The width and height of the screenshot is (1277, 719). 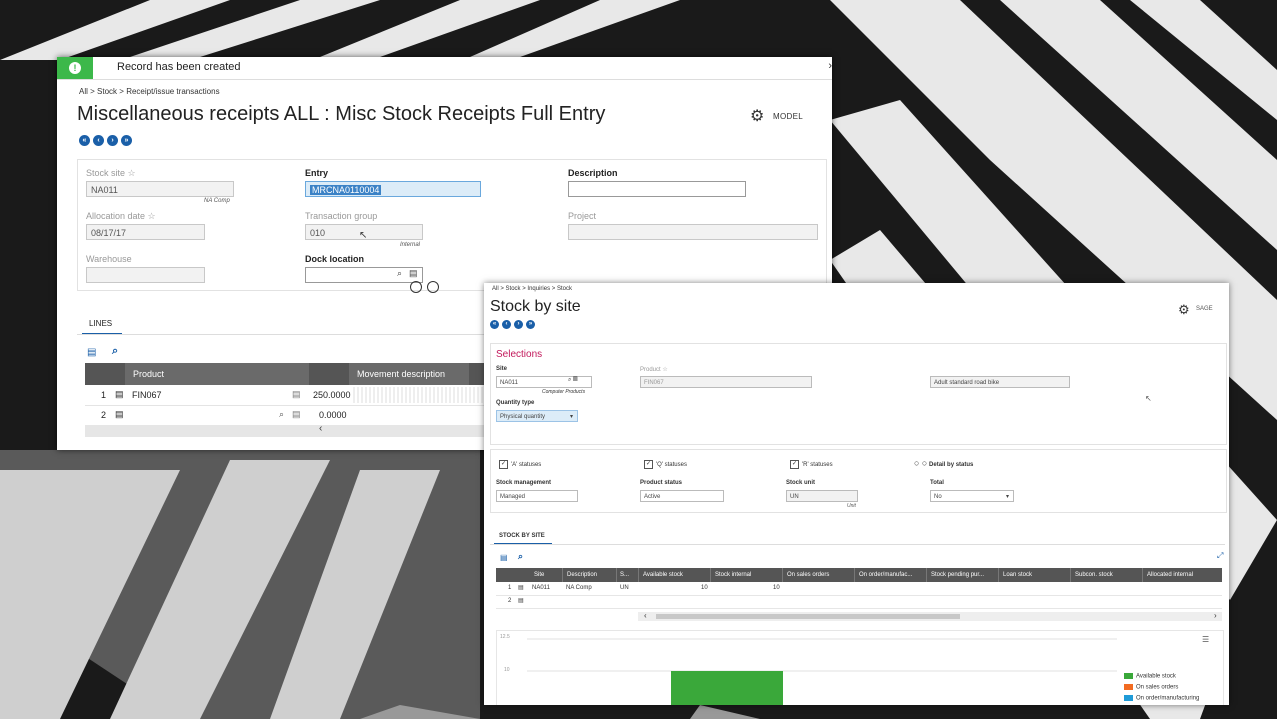 What do you see at coordinates (507, 670) in the screenshot?
I see `chart-tick-10: 10` at bounding box center [507, 670].